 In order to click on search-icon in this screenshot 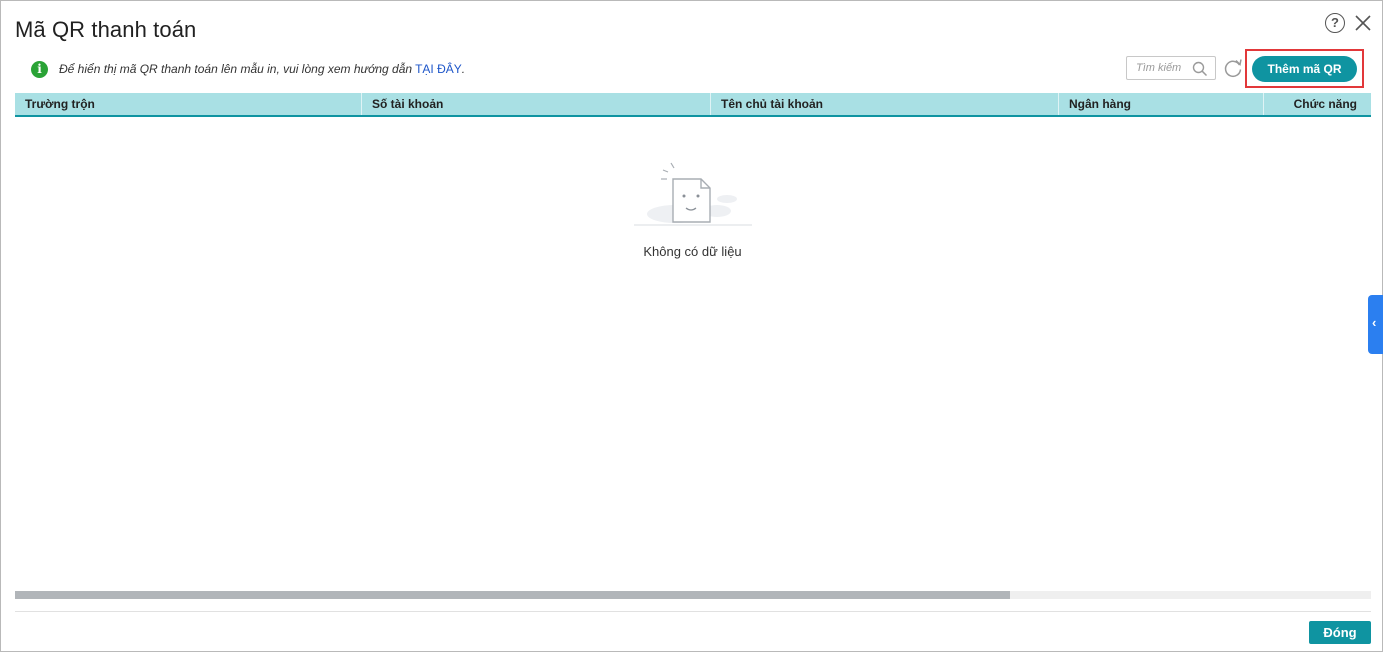, I will do `click(1200, 69)`.